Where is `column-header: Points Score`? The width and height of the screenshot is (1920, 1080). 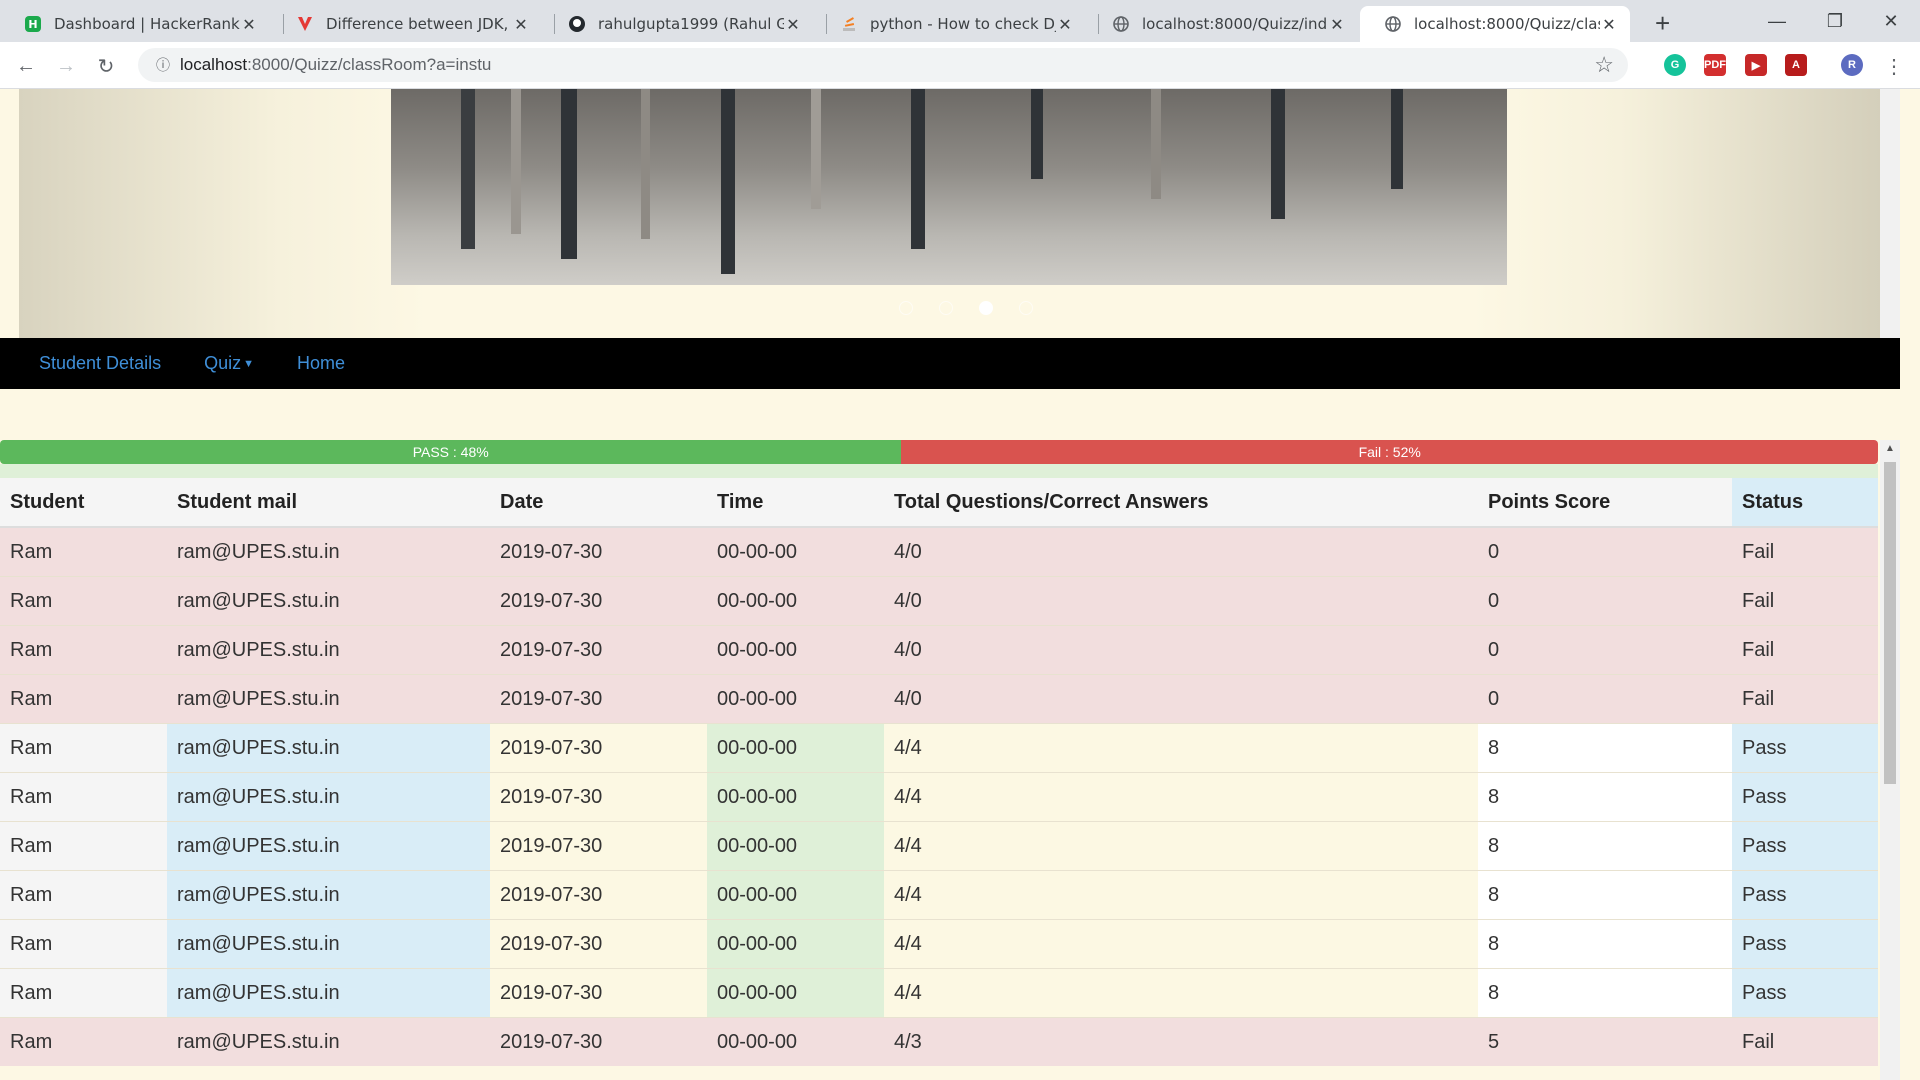
column-header: Points Score is located at coordinates (1605, 503).